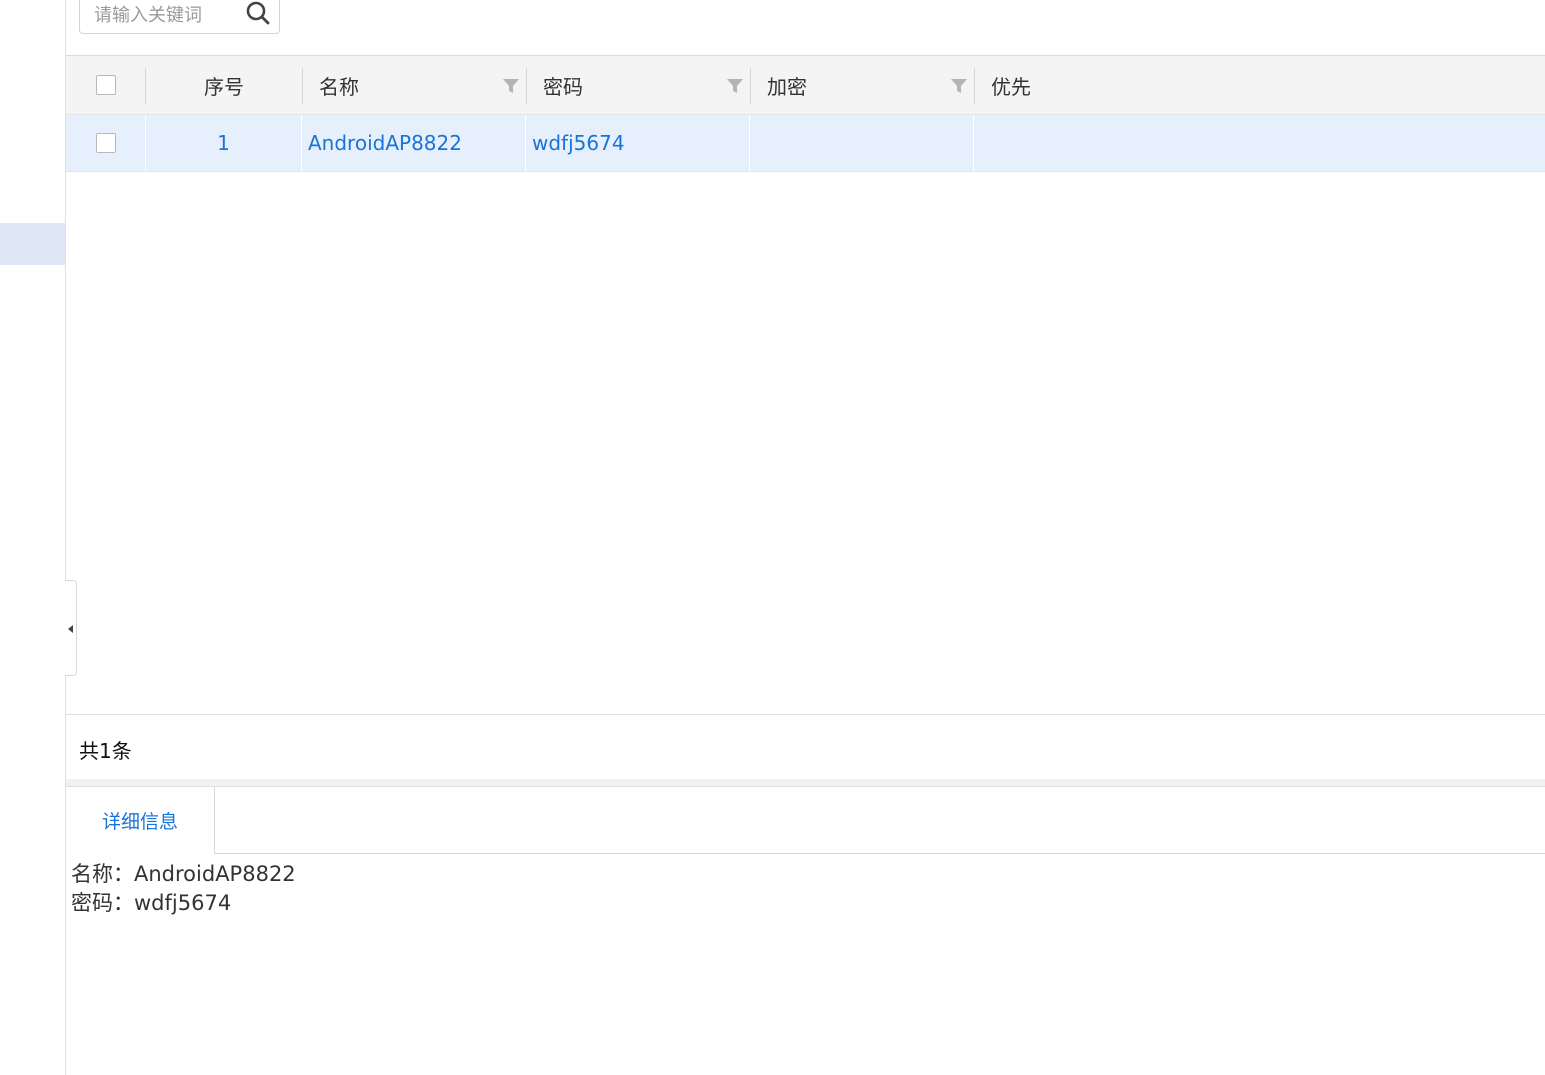 The image size is (1545, 1075). I want to click on detail-tabs: 详细信息, so click(805, 820).